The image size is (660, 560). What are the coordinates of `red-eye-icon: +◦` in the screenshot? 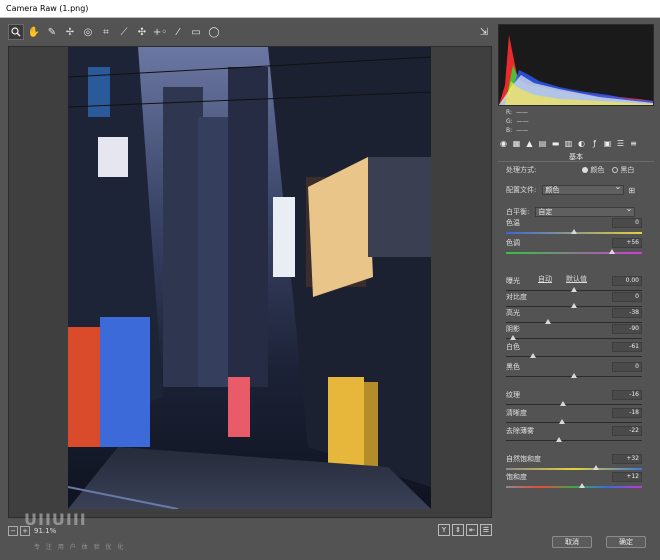 It's located at (160, 32).